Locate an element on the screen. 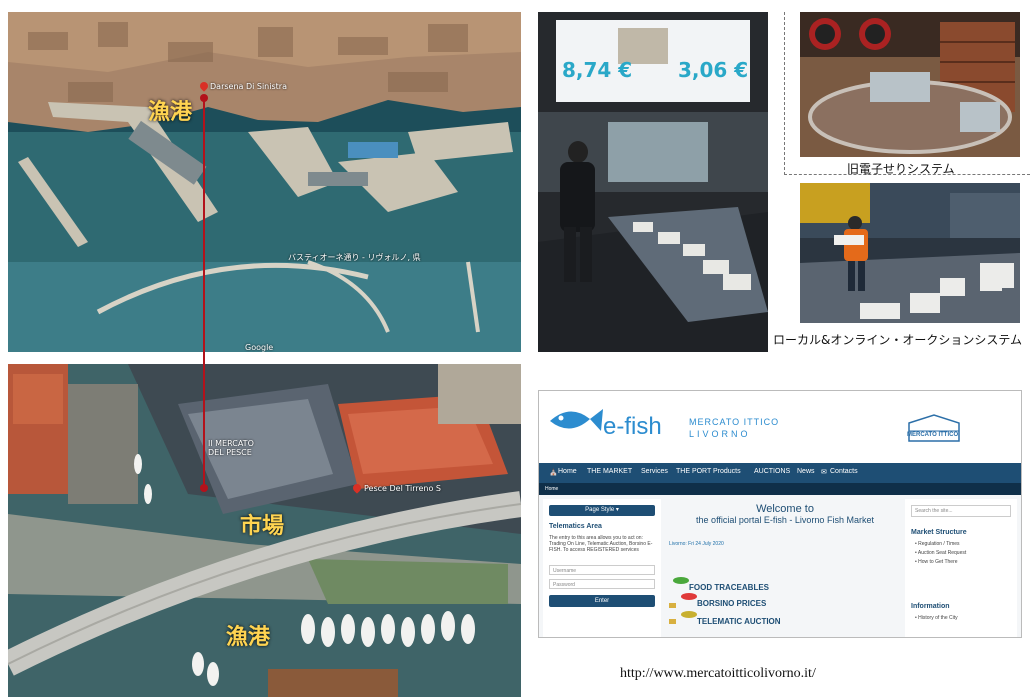 Image resolution: width=1035 pixels, height=697 pixels. nav-home-icon: ⛪ is located at coordinates (553, 472).